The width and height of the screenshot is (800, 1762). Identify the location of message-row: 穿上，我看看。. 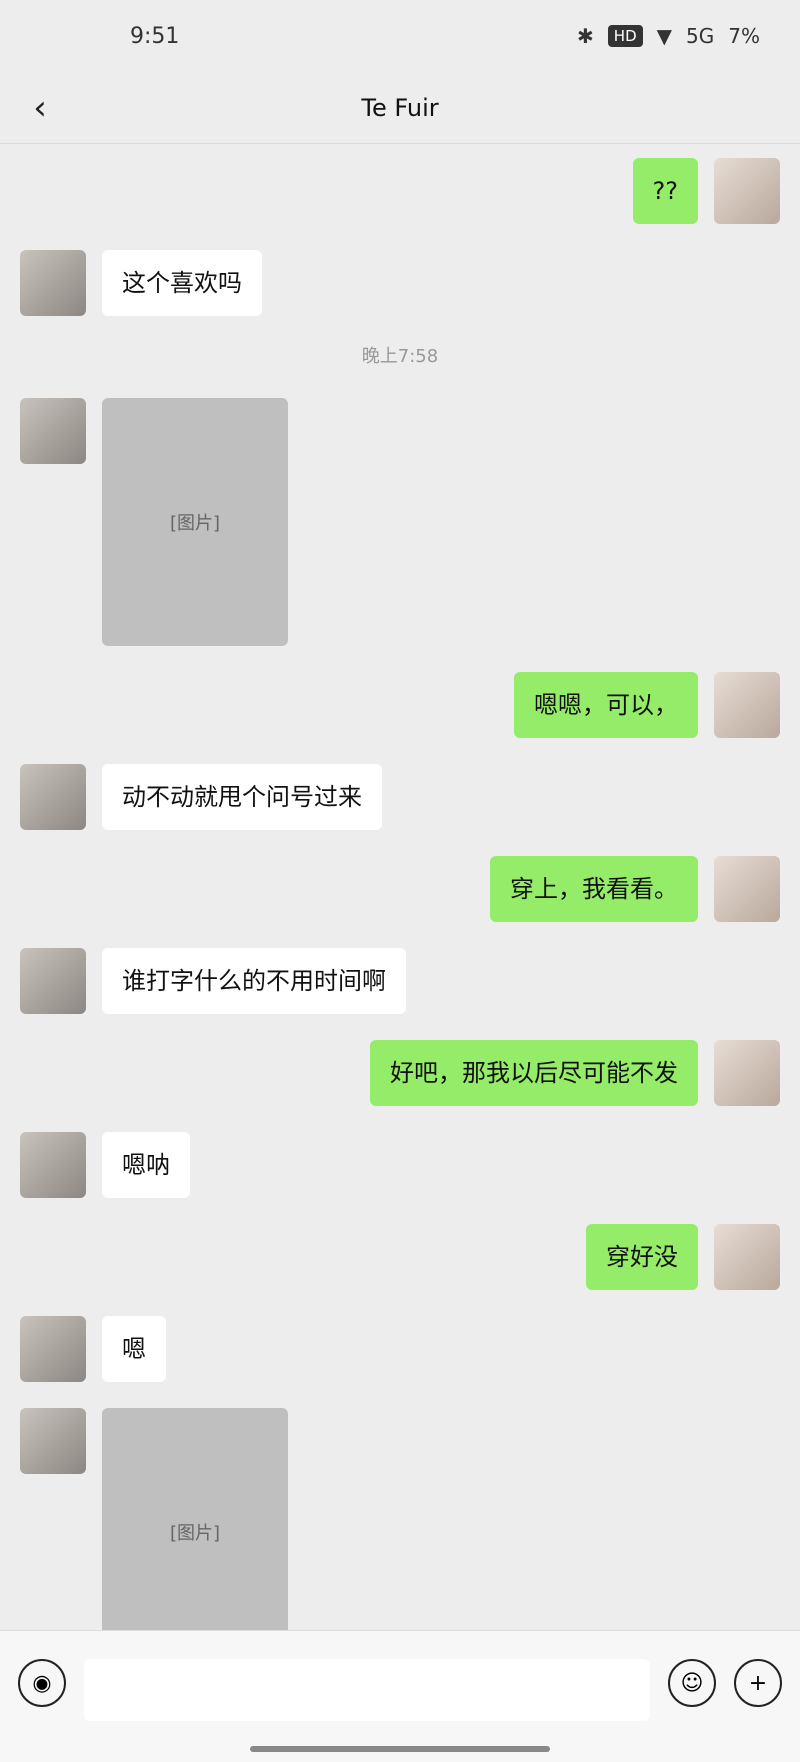
(400, 889).